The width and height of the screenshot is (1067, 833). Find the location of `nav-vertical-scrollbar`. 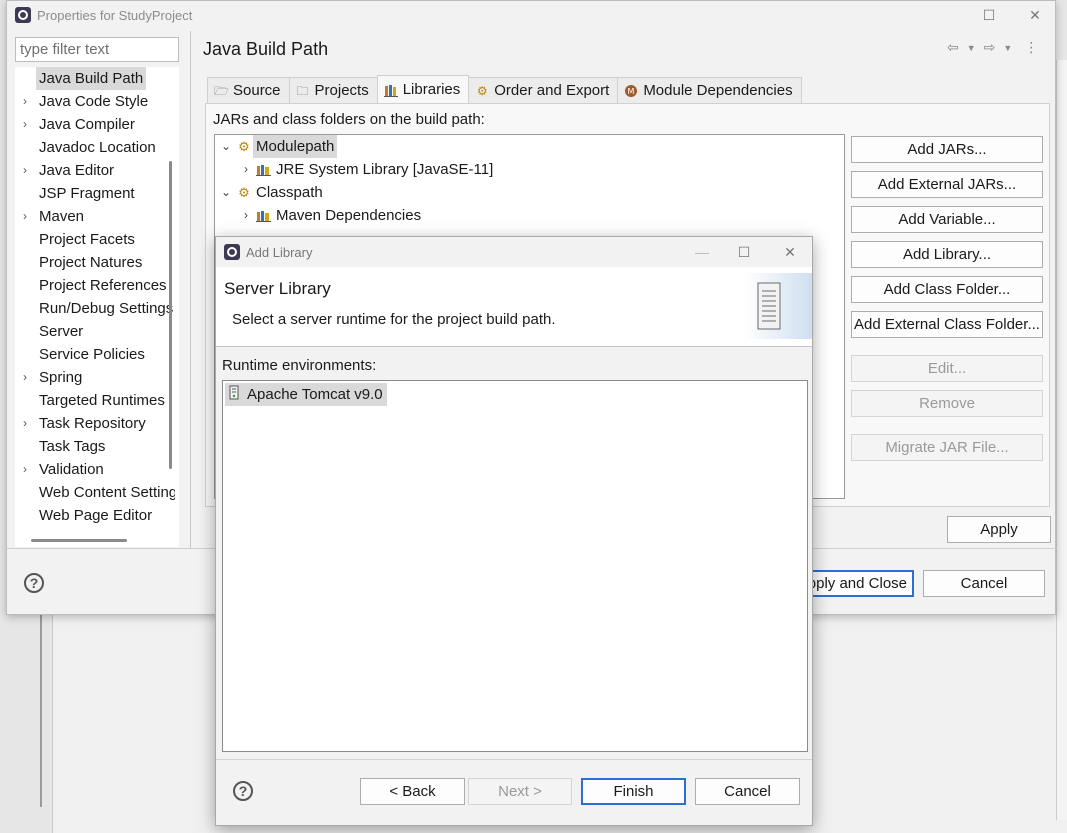

nav-vertical-scrollbar is located at coordinates (170, 315).